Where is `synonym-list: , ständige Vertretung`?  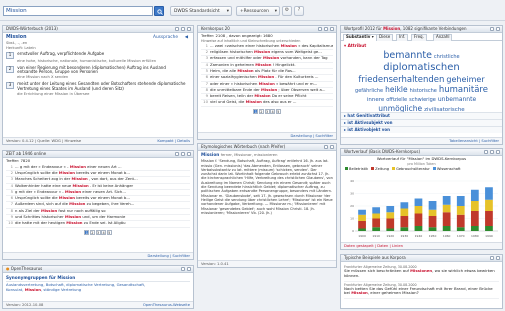
synonym-list: , ständige Vertretung is located at coordinates (61, 289).